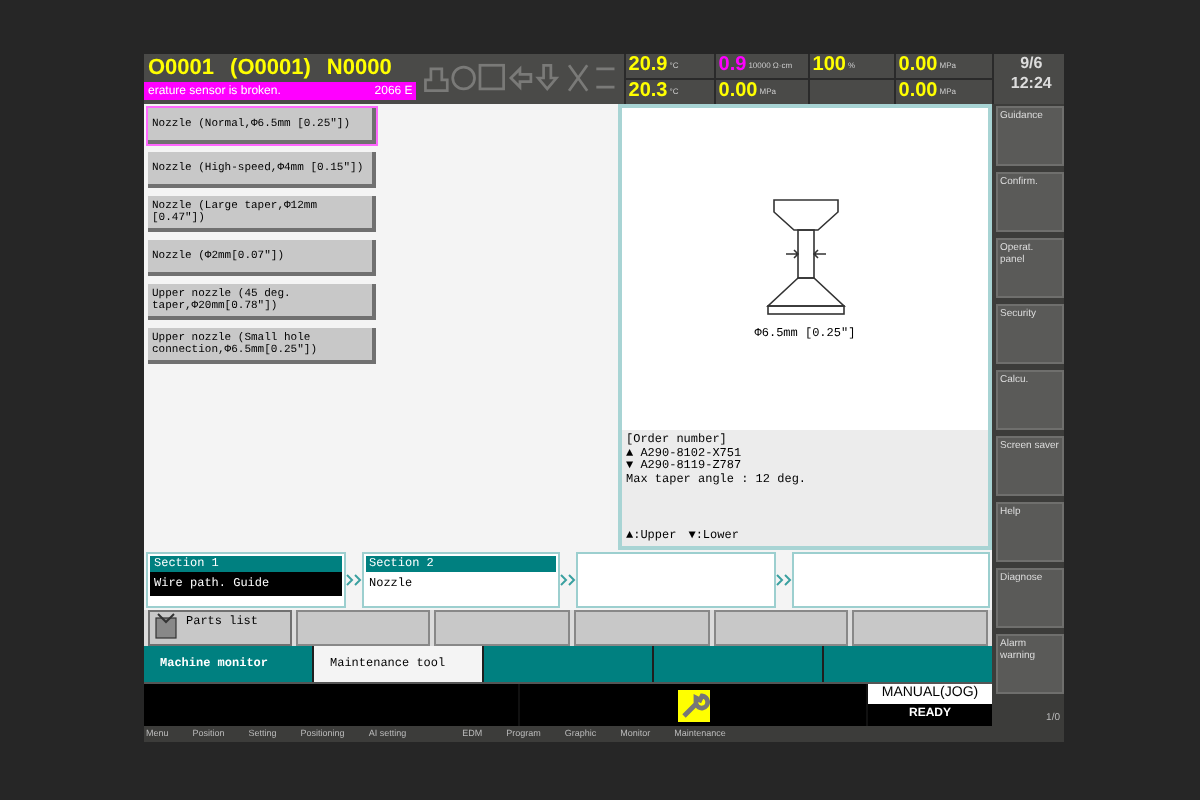  Describe the element at coordinates (693, 705) in the screenshot. I see `wrench-icon` at that location.